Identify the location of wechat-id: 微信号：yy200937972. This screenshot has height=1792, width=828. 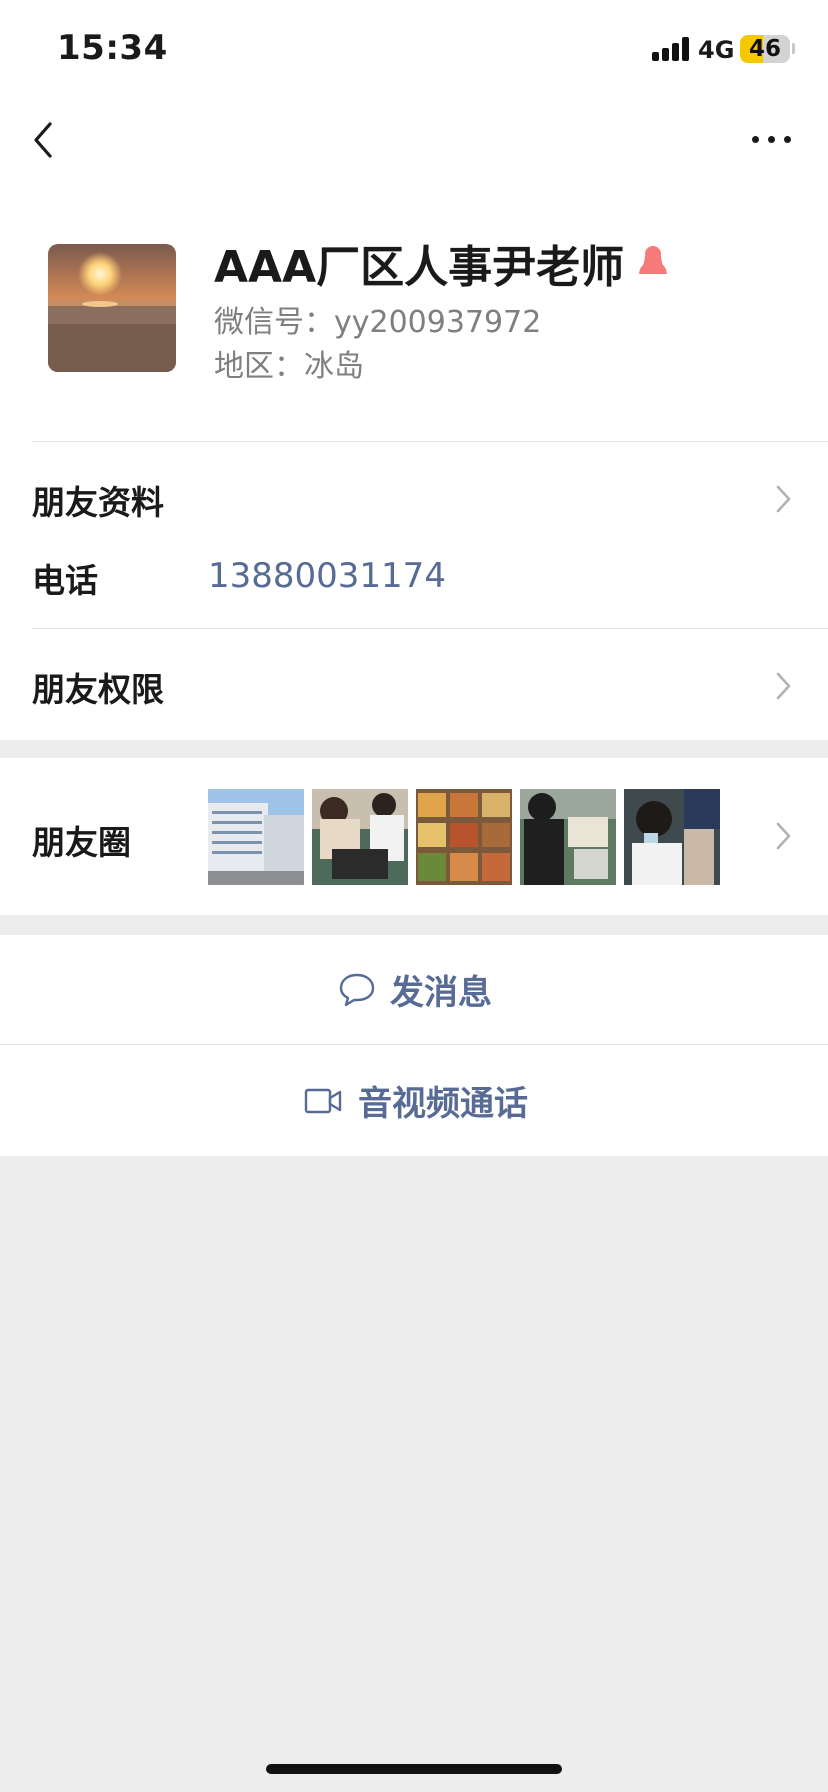
(378, 322).